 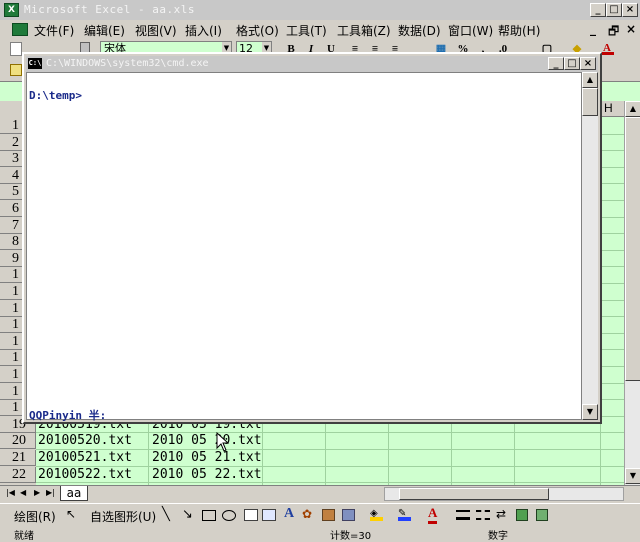 What do you see at coordinates (35, 516) in the screenshot?
I see `draw-menu-button: 绘图(R)` at bounding box center [35, 516].